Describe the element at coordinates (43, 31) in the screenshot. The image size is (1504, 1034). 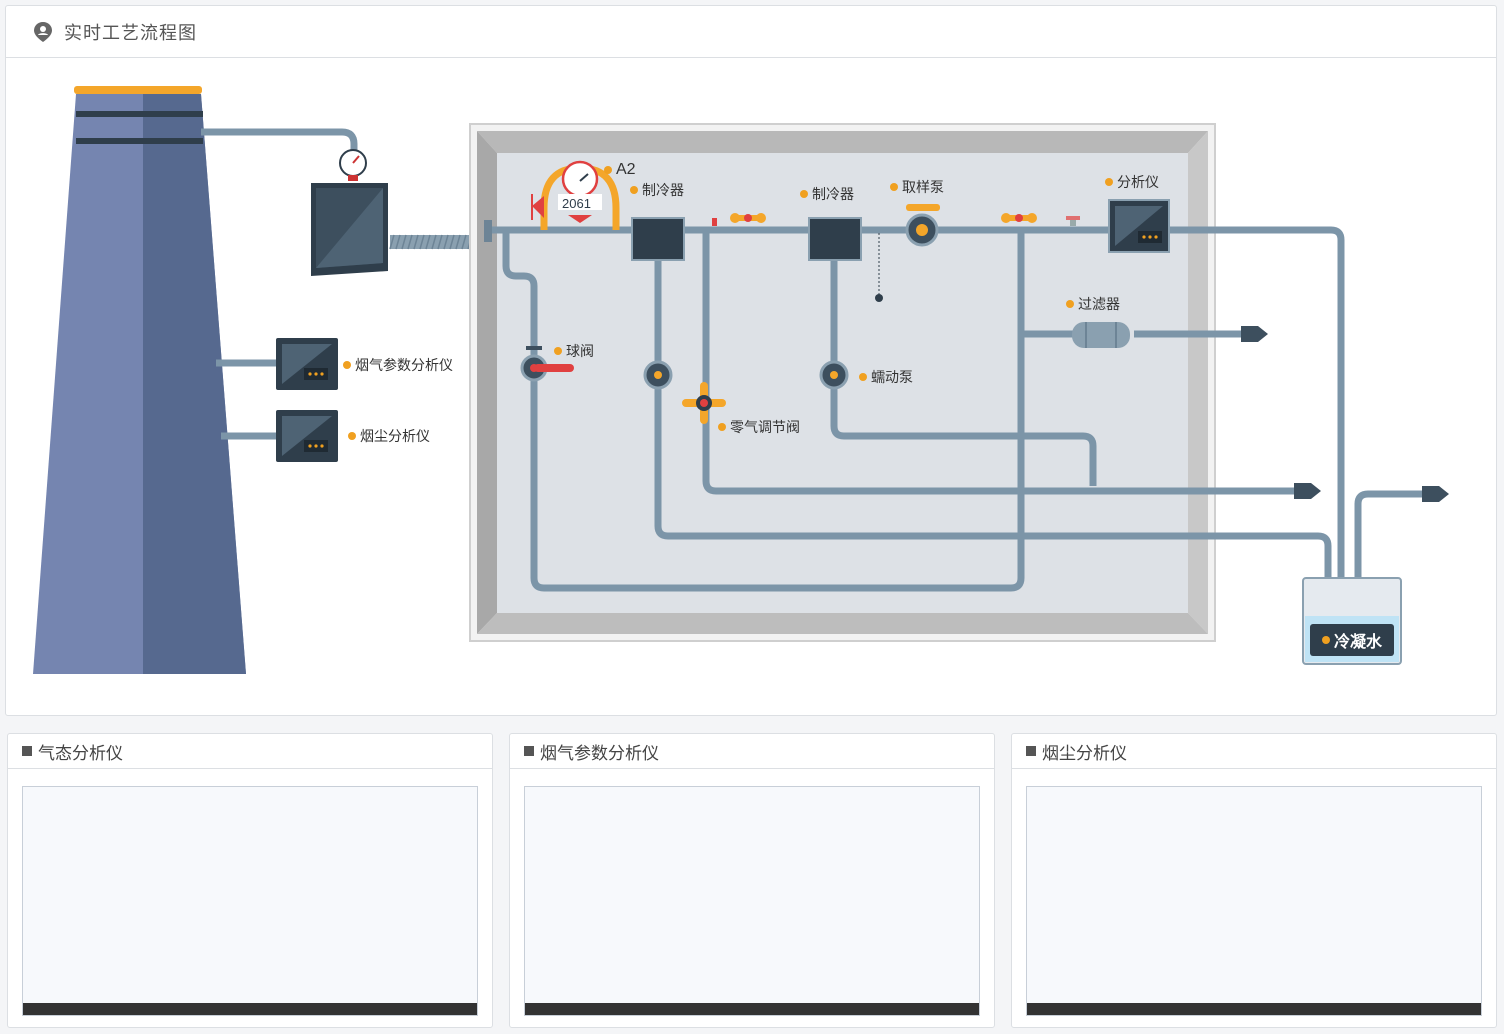
I see `user-pin-icon` at that location.